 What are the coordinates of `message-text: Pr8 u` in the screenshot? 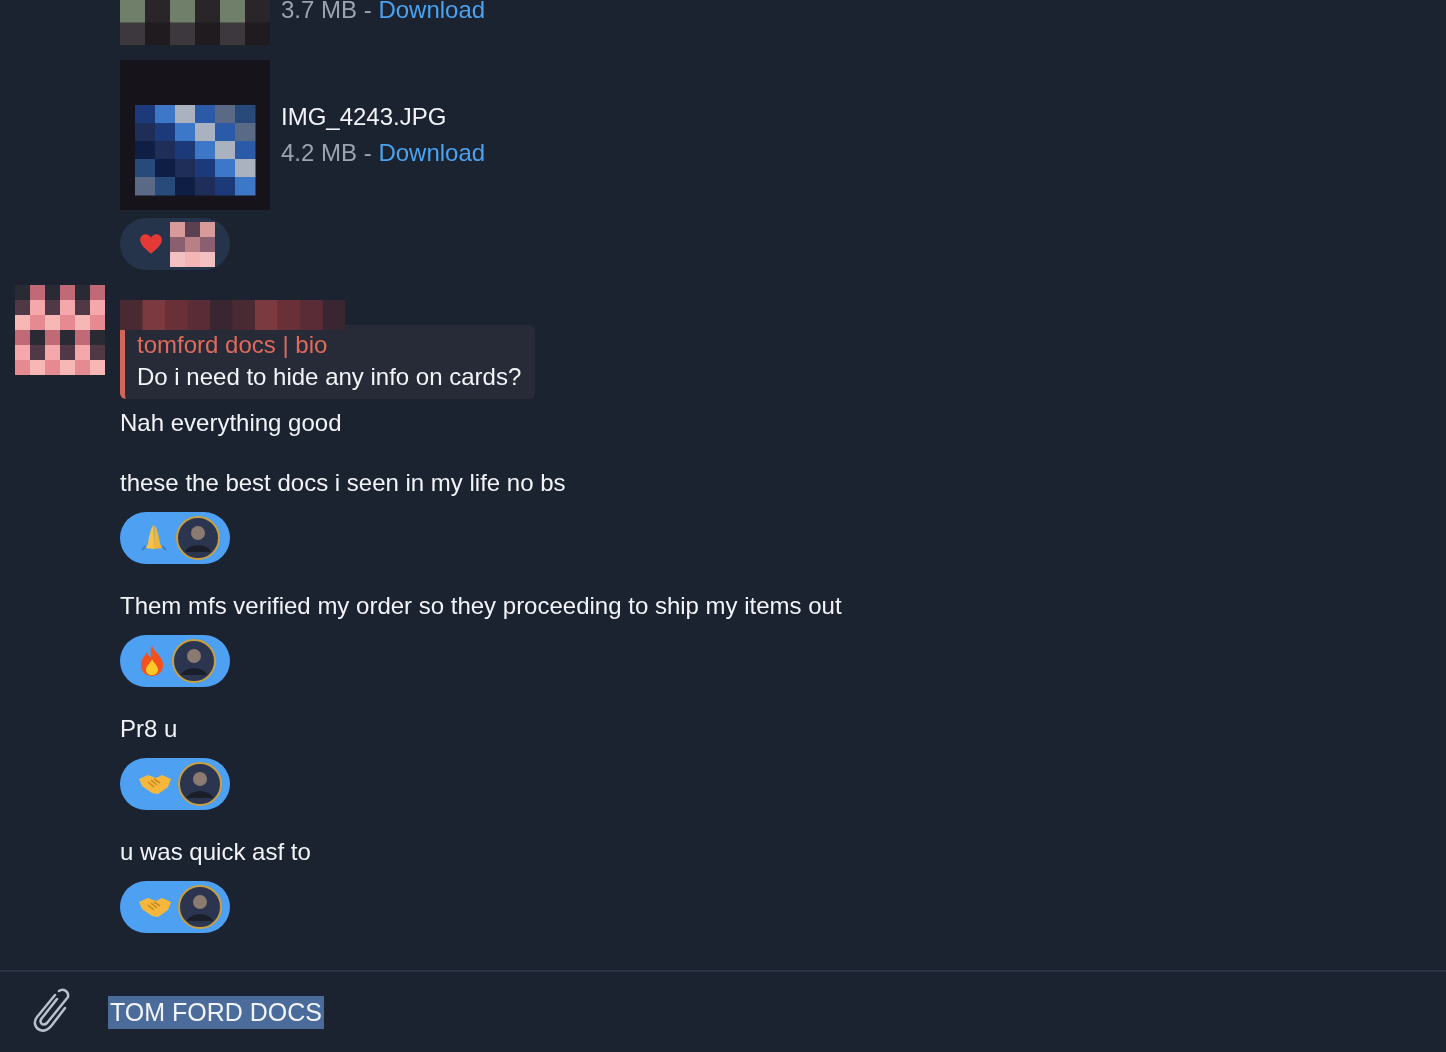 It's located at (149, 729).